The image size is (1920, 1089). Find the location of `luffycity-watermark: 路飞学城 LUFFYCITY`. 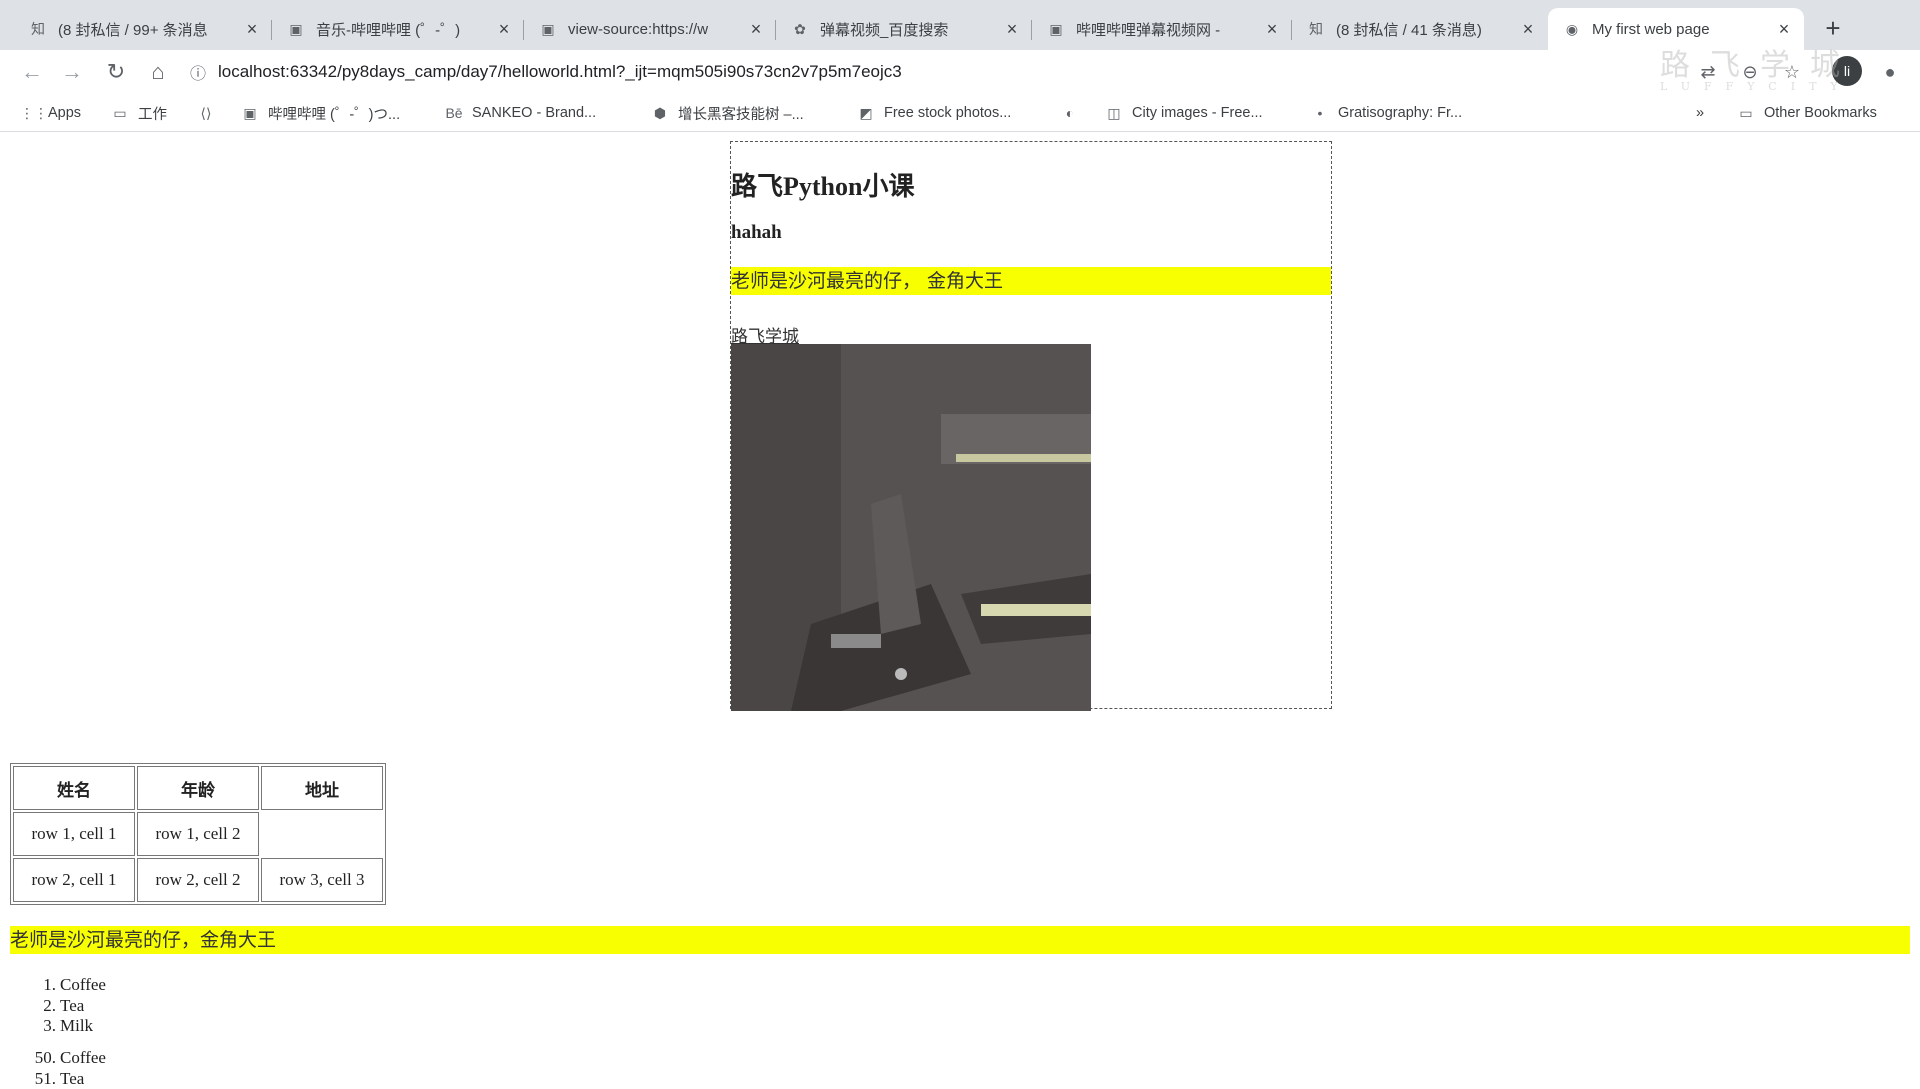

luffycity-watermark: 路飞学城 LUFFYCITY is located at coordinates (1760, 70).